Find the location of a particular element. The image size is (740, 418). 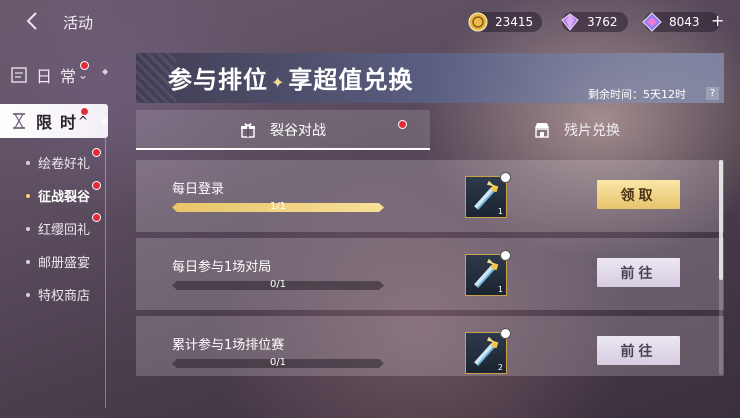

crystal-currency: 8043 is located at coordinates (681, 22).